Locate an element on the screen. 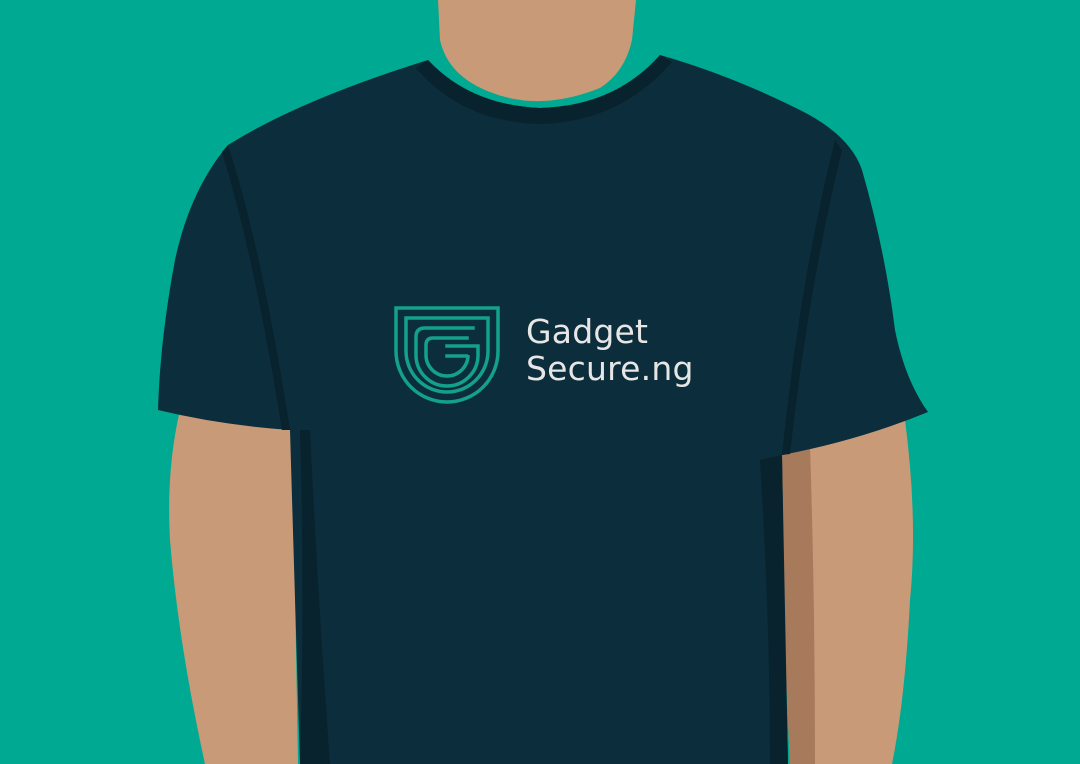  brand-logo: Gadget Secure.ng is located at coordinates (558, 355).